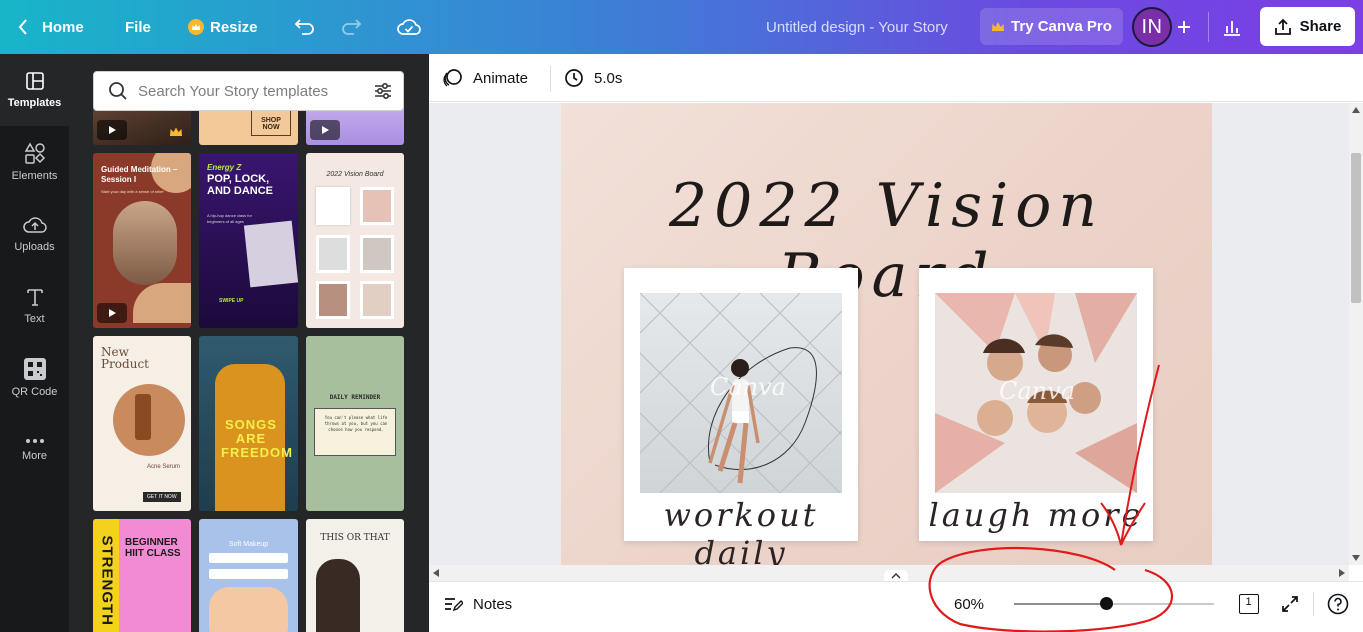 The image size is (1363, 632). Describe the element at coordinates (34, 90) in the screenshot. I see `rail-item-templates: Templates` at that location.